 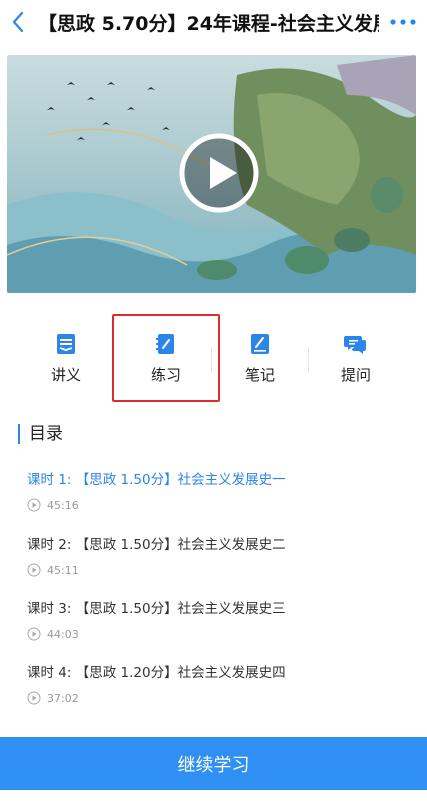 I want to click on lesson-meta: 37:02, so click(x=217, y=698).